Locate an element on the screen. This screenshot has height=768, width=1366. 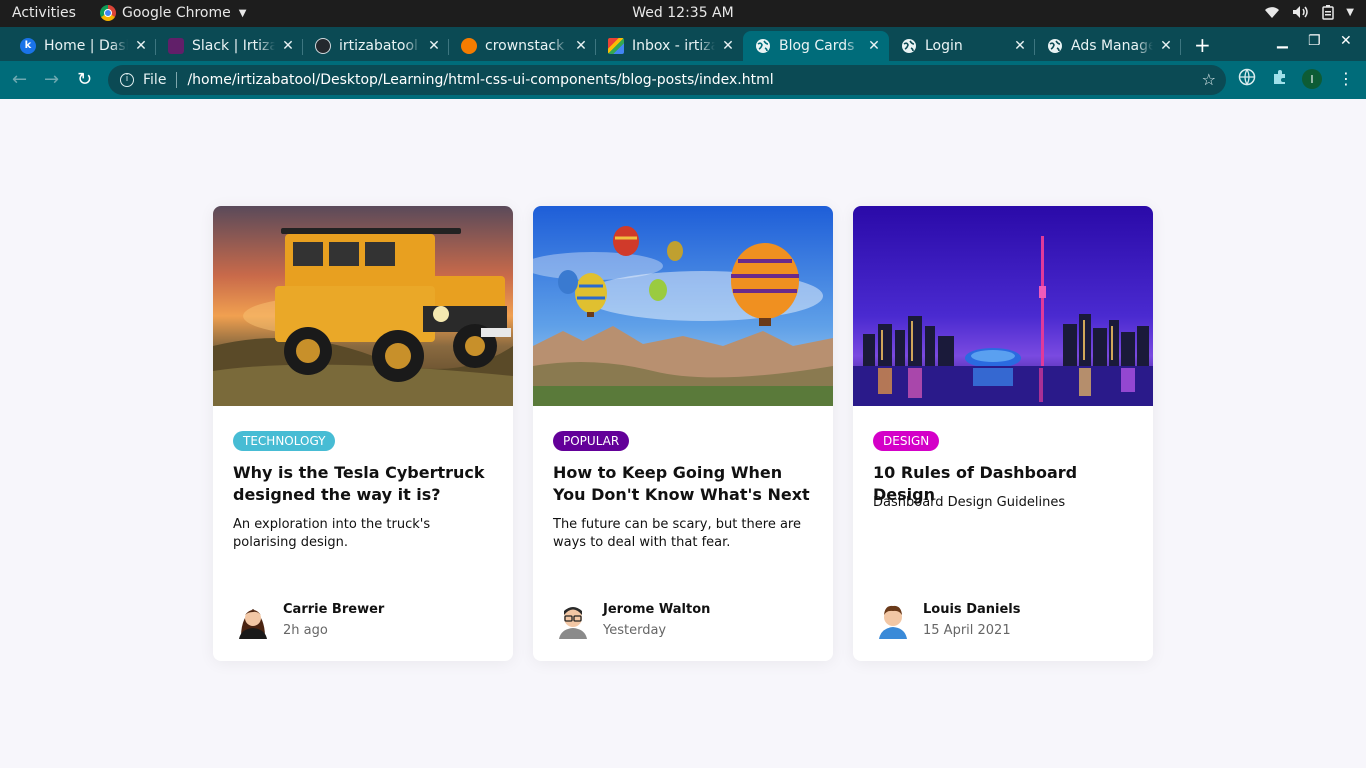
menu-kebab-icon: ⋮ is located at coordinates (1346, 78).